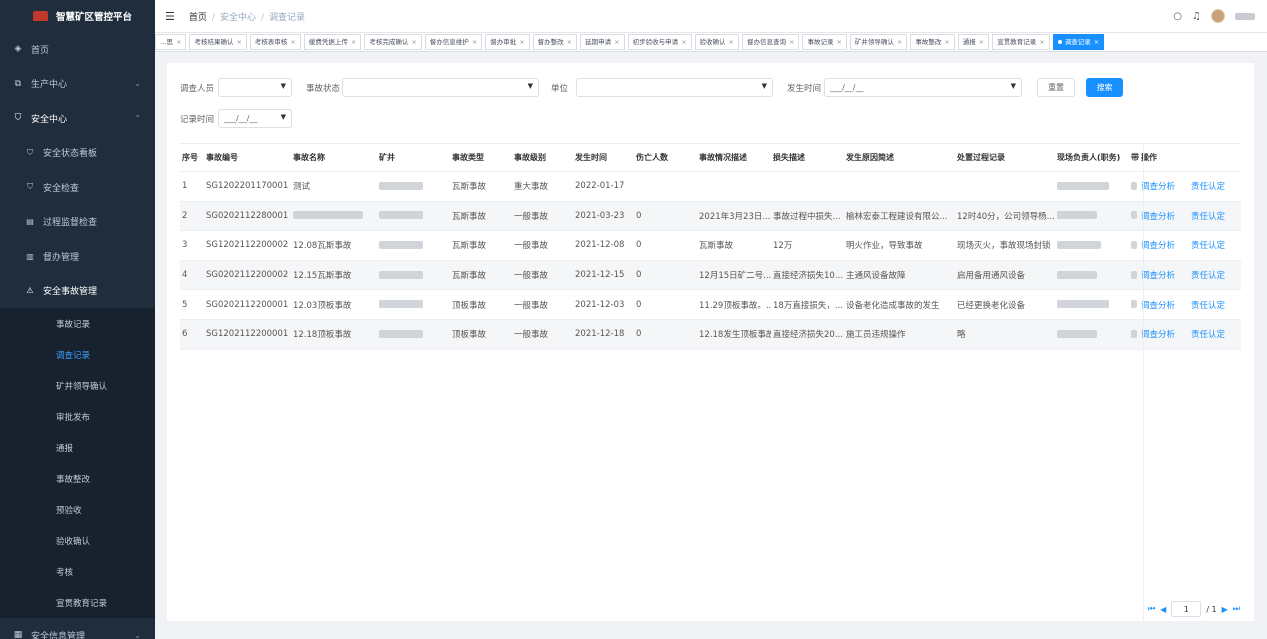  Describe the element at coordinates (1056, 87) in the screenshot. I see `reset-button: 重置` at that location.